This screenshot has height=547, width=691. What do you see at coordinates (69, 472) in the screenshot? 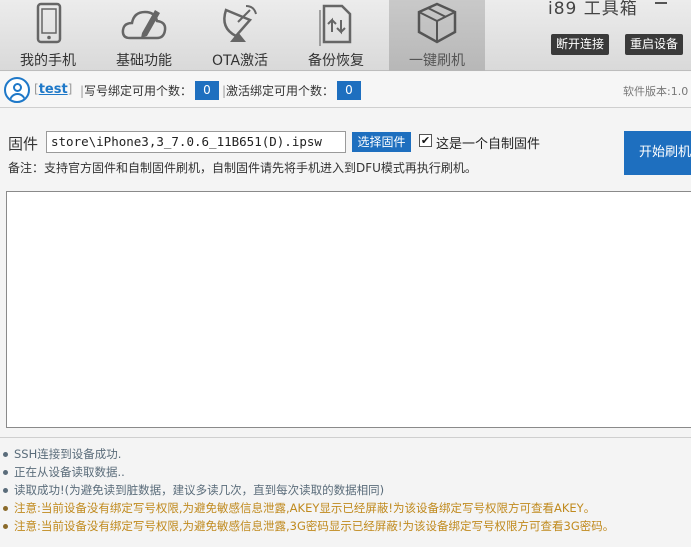
I see `status-text: 正在从设备读取数据..` at bounding box center [69, 472].